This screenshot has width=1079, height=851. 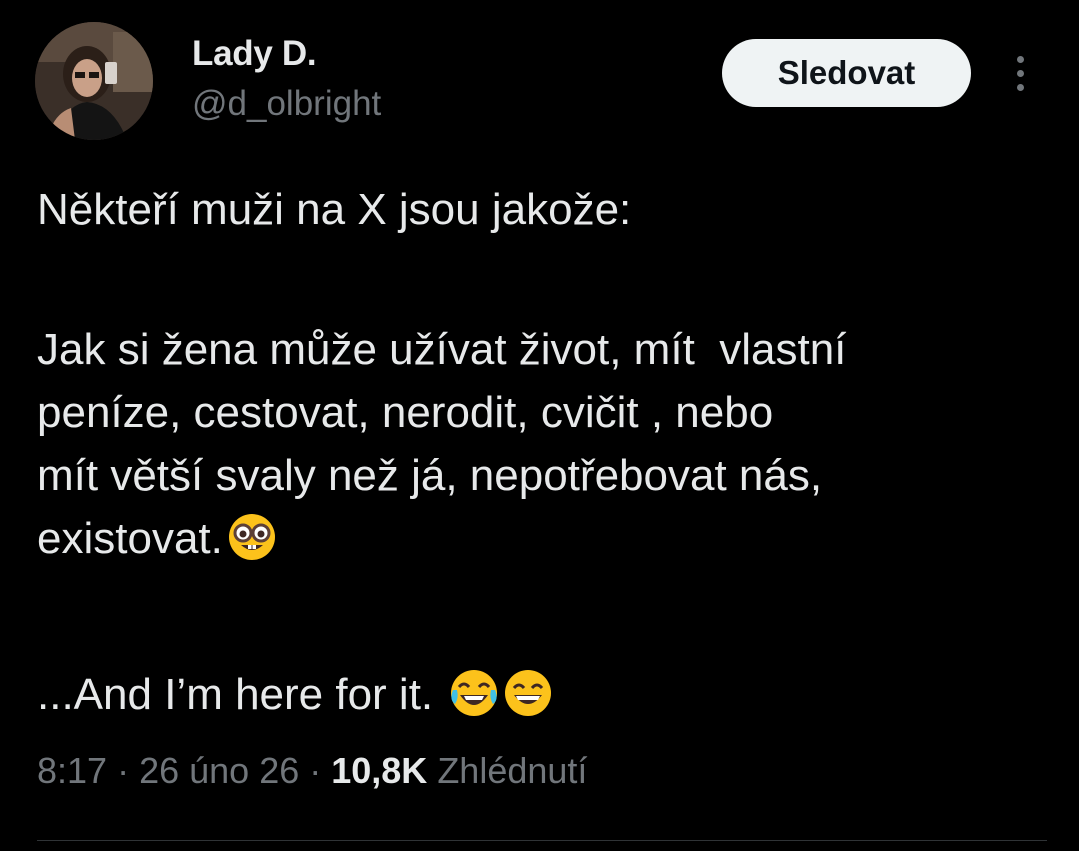 What do you see at coordinates (542, 840) in the screenshot?
I see `divider` at bounding box center [542, 840].